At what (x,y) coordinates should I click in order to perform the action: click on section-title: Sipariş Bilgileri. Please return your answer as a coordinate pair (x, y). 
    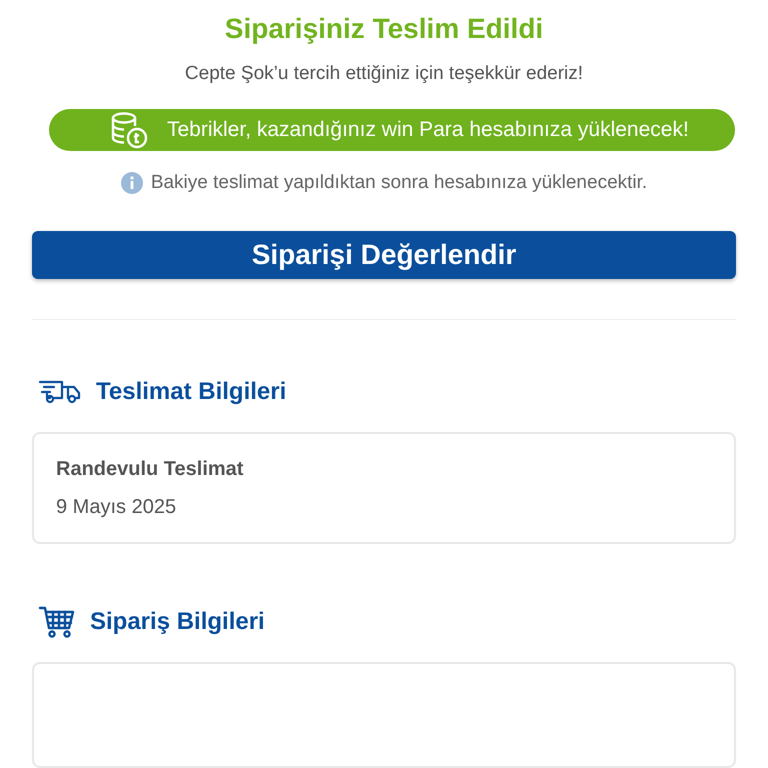
    Looking at the image, I should click on (177, 622).